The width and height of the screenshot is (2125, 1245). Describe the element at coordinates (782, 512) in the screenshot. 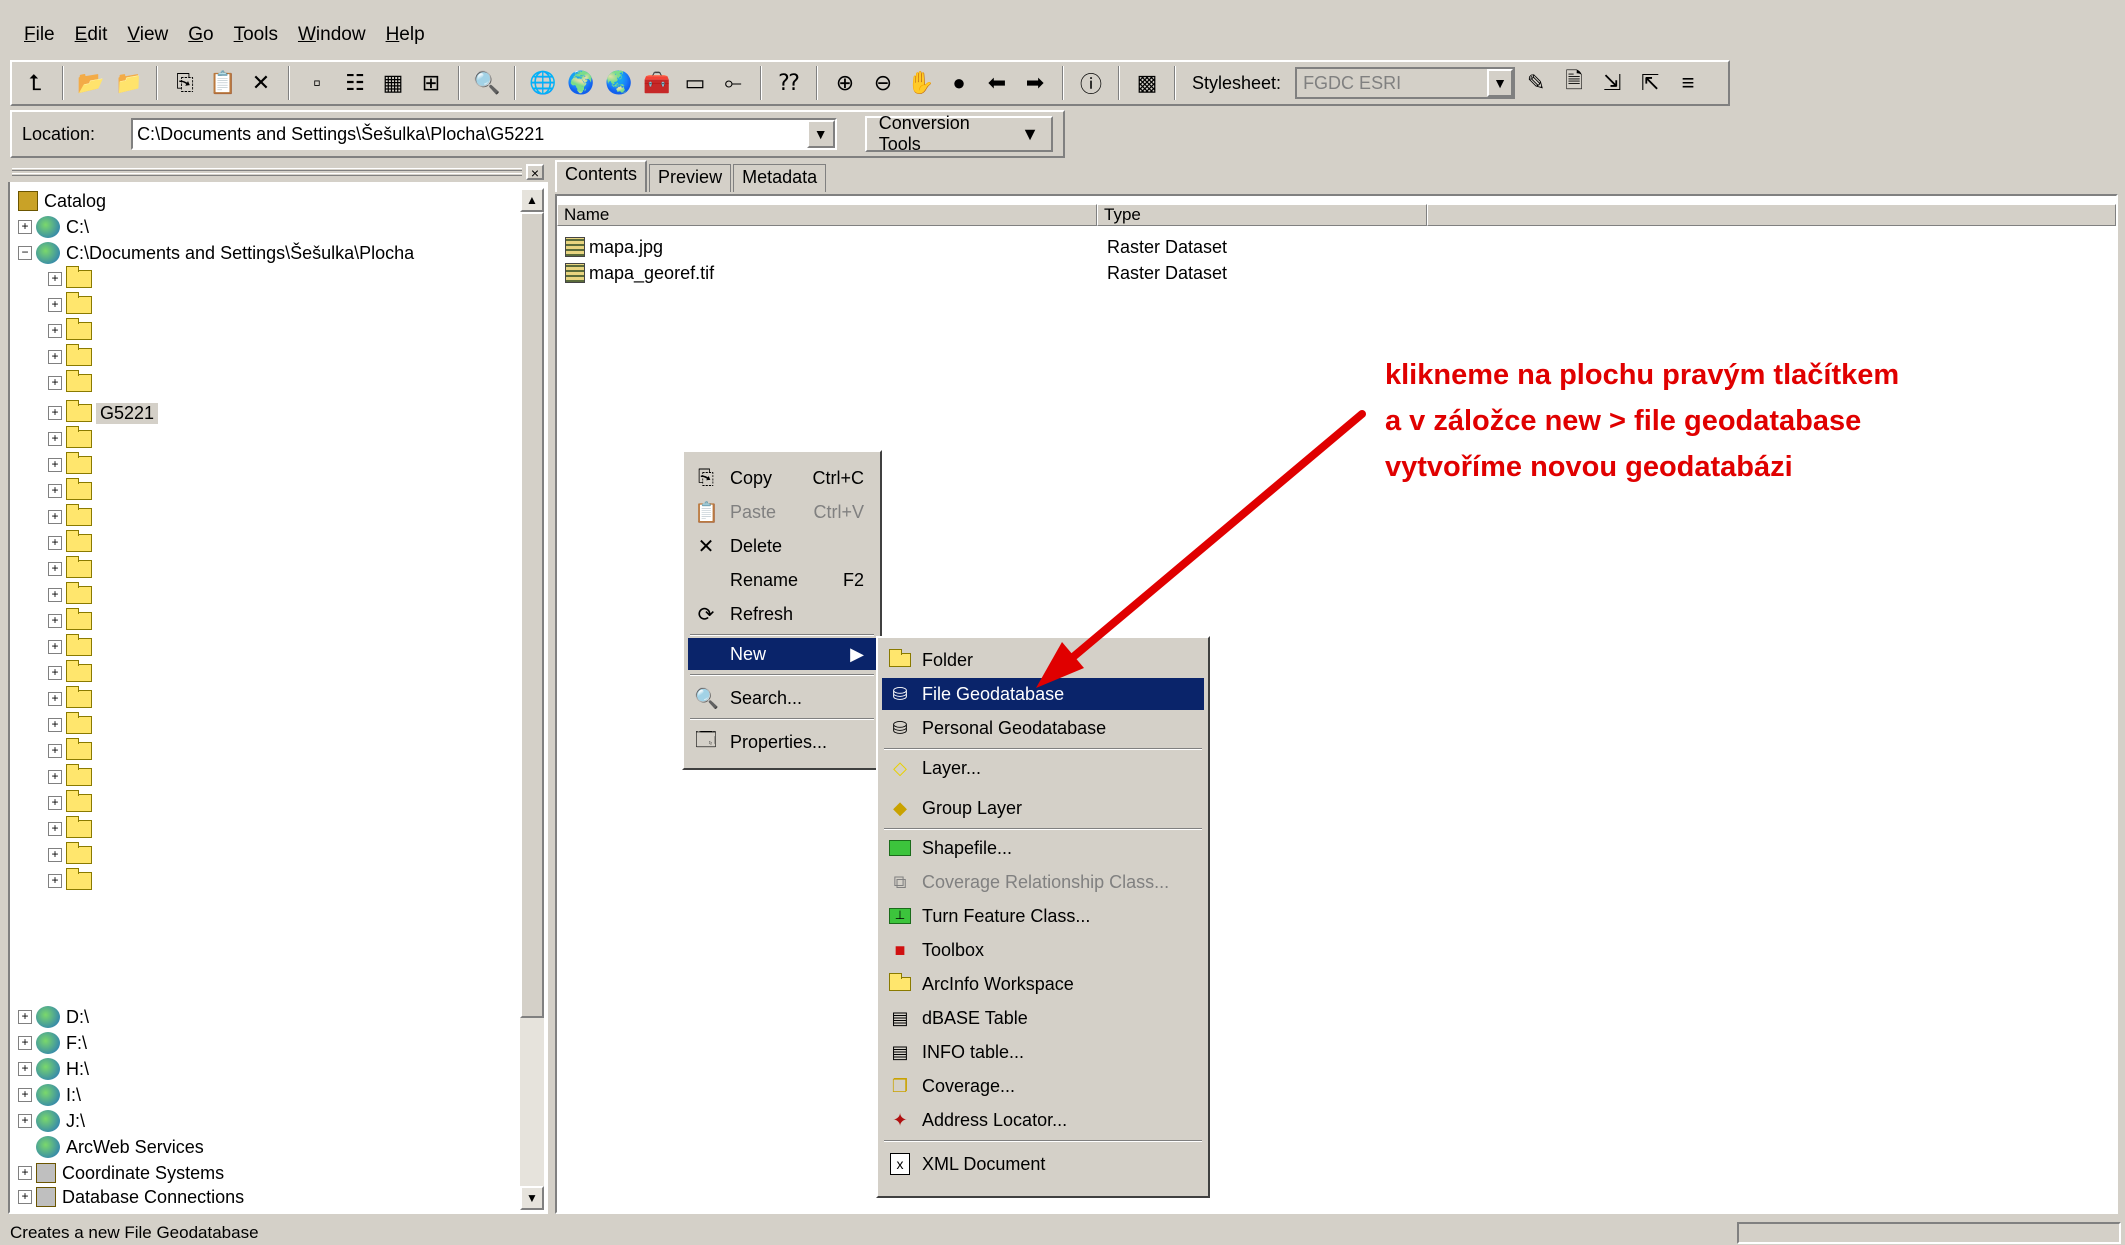

I see `menu-item-paste: 📋 Paste Ctrl+V` at that location.